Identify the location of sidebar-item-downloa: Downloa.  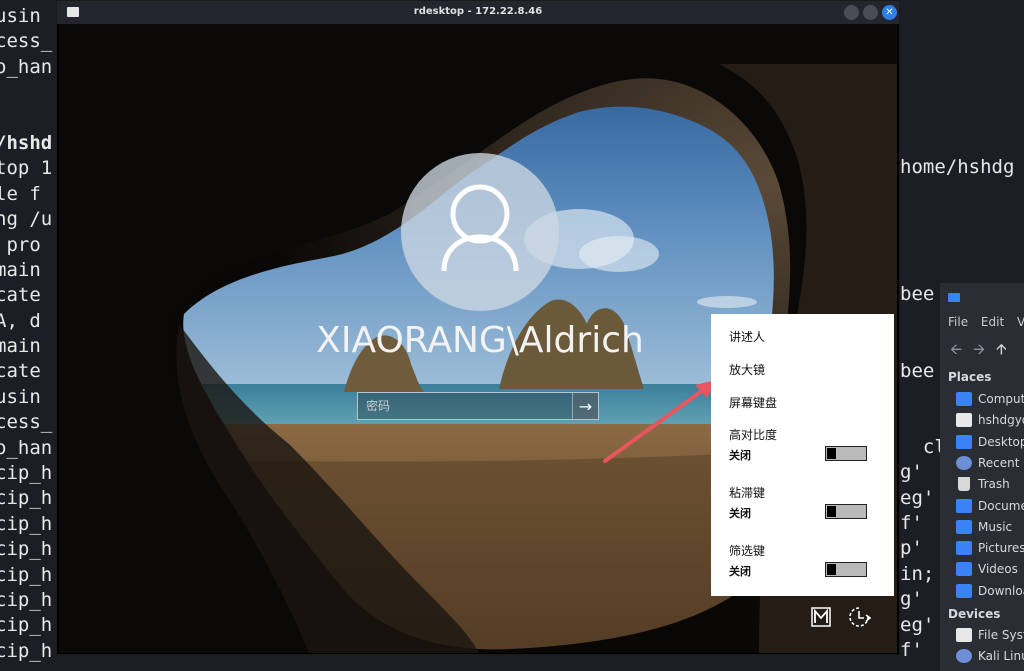
(990, 591).